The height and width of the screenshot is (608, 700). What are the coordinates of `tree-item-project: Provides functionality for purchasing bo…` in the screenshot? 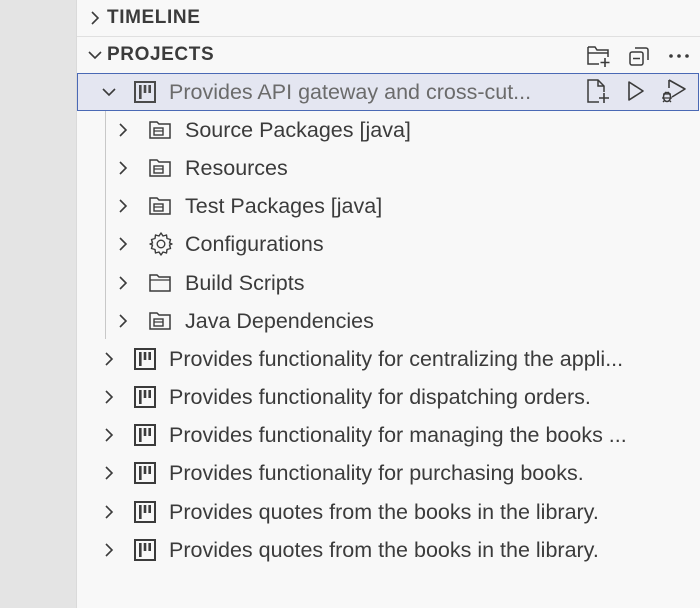 It's located at (388, 473).